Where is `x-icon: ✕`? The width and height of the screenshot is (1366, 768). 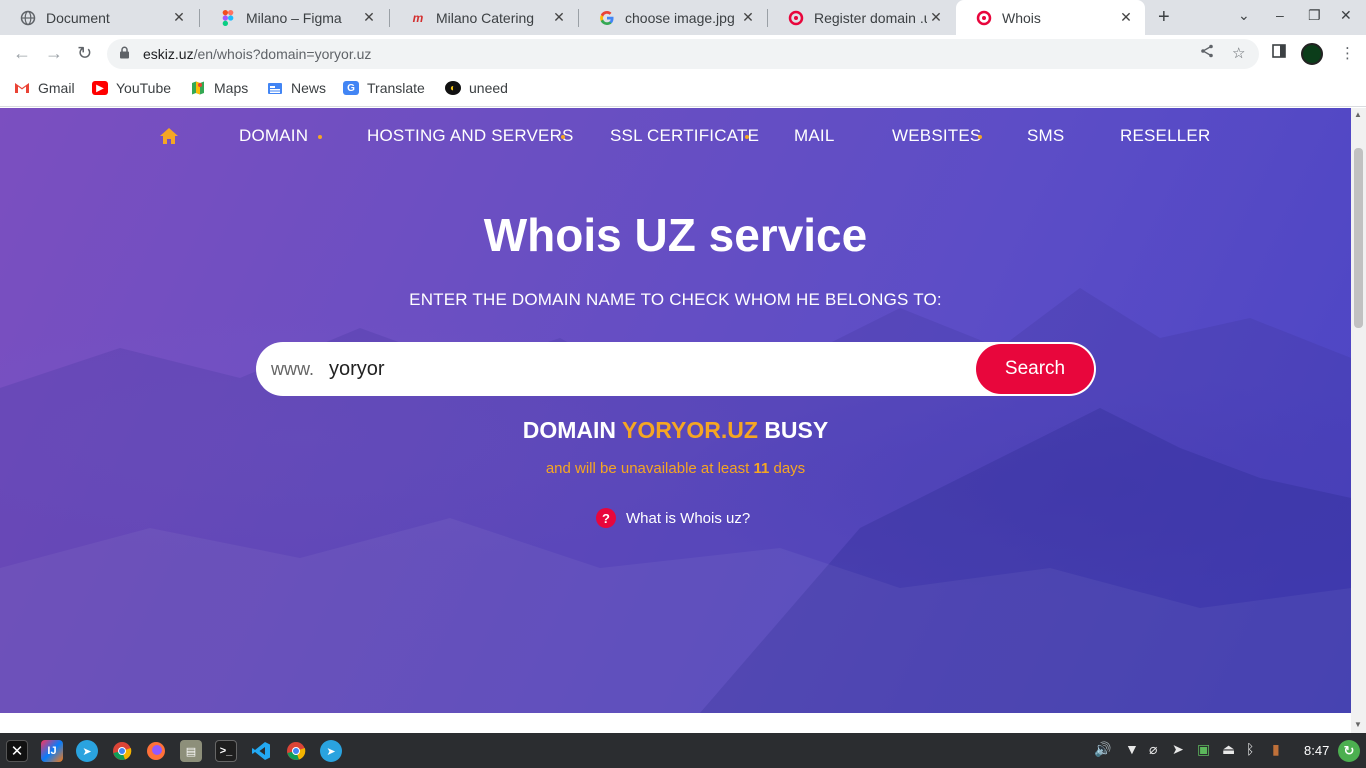 x-icon: ✕ is located at coordinates (17, 751).